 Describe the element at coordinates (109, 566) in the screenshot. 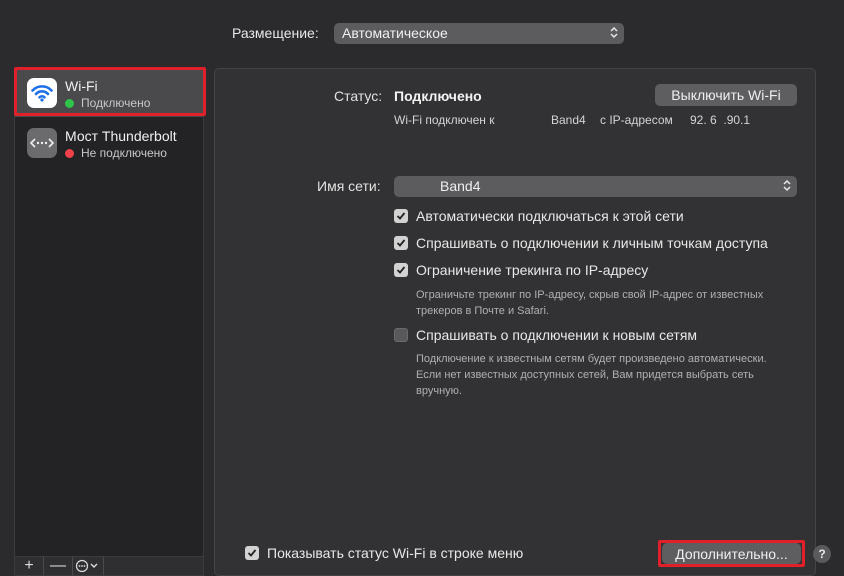

I see `service-list-toolbar: + —` at that location.